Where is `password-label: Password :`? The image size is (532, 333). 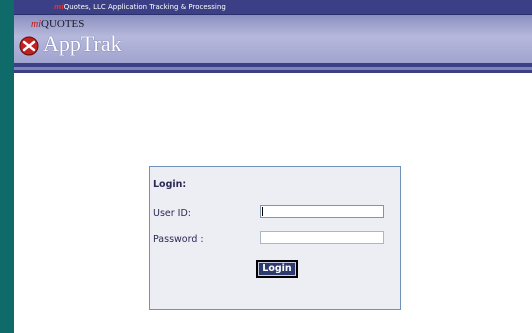
password-label: Password : is located at coordinates (178, 239).